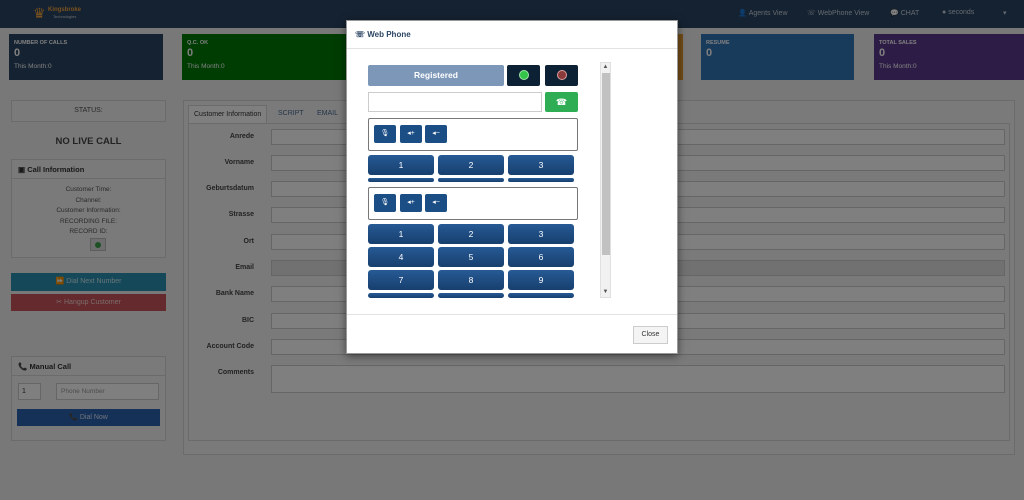 This screenshot has height=500, width=1024. I want to click on keypad2-key-6: 6, so click(541, 257).